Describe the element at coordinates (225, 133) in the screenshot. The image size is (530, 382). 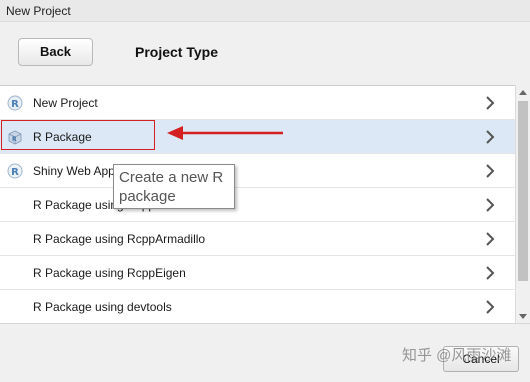
I see `annotation-arrow-icon` at that location.